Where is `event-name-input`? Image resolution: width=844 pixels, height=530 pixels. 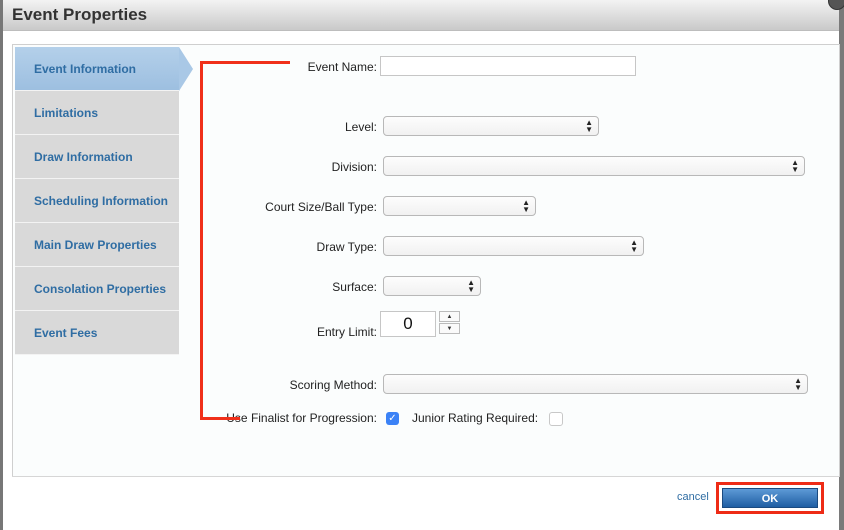 event-name-input is located at coordinates (508, 66).